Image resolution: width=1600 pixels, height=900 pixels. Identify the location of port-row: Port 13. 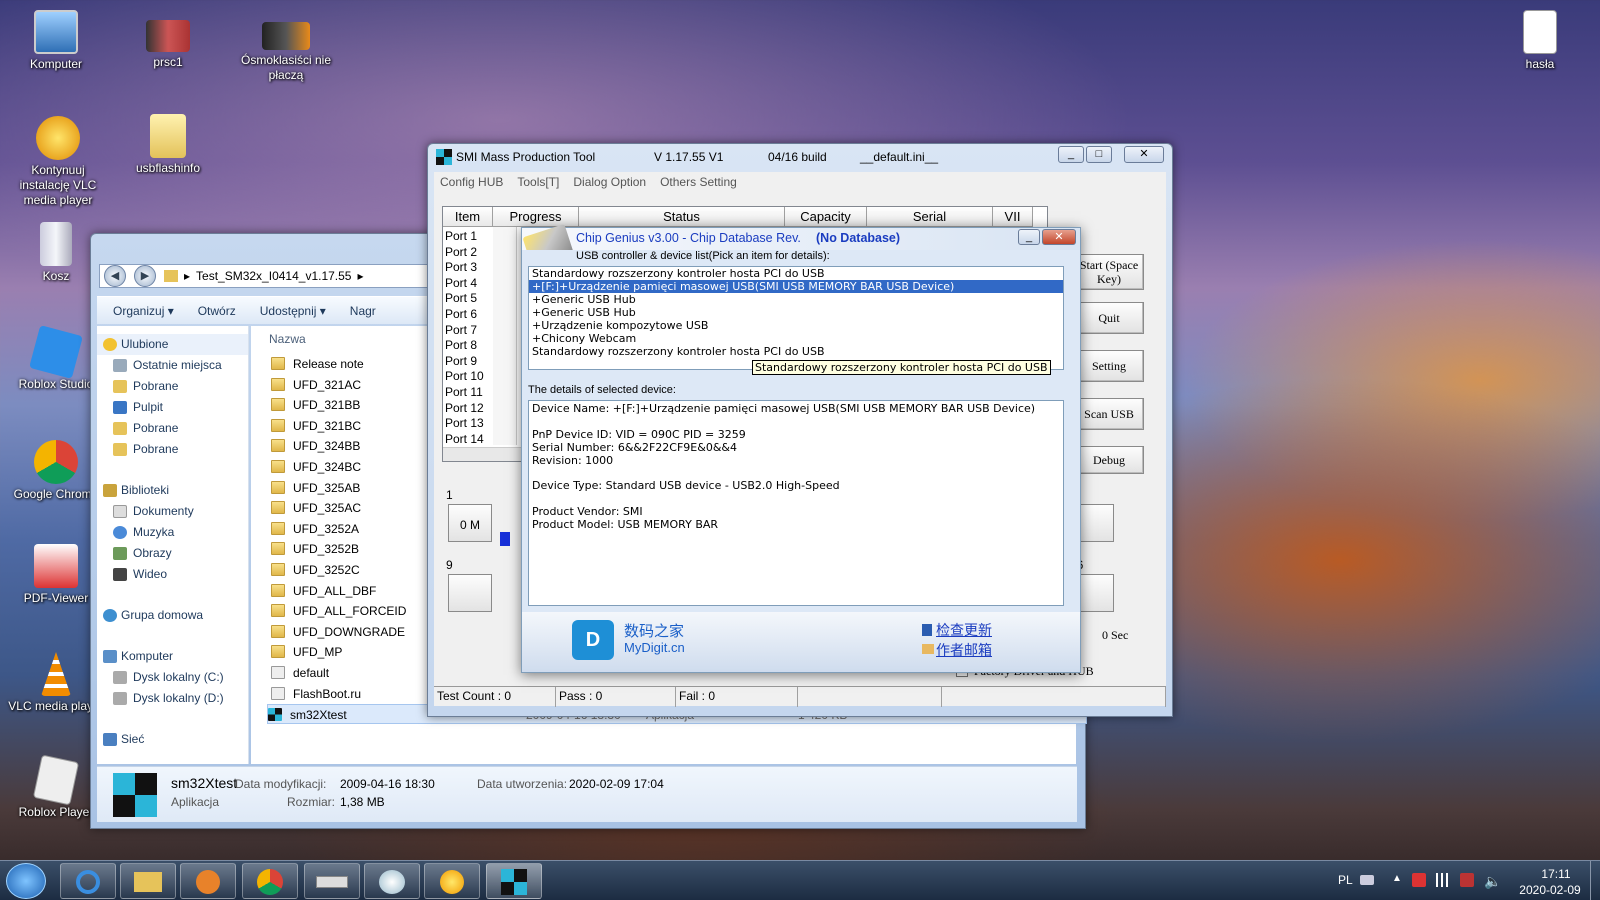
(464, 423).